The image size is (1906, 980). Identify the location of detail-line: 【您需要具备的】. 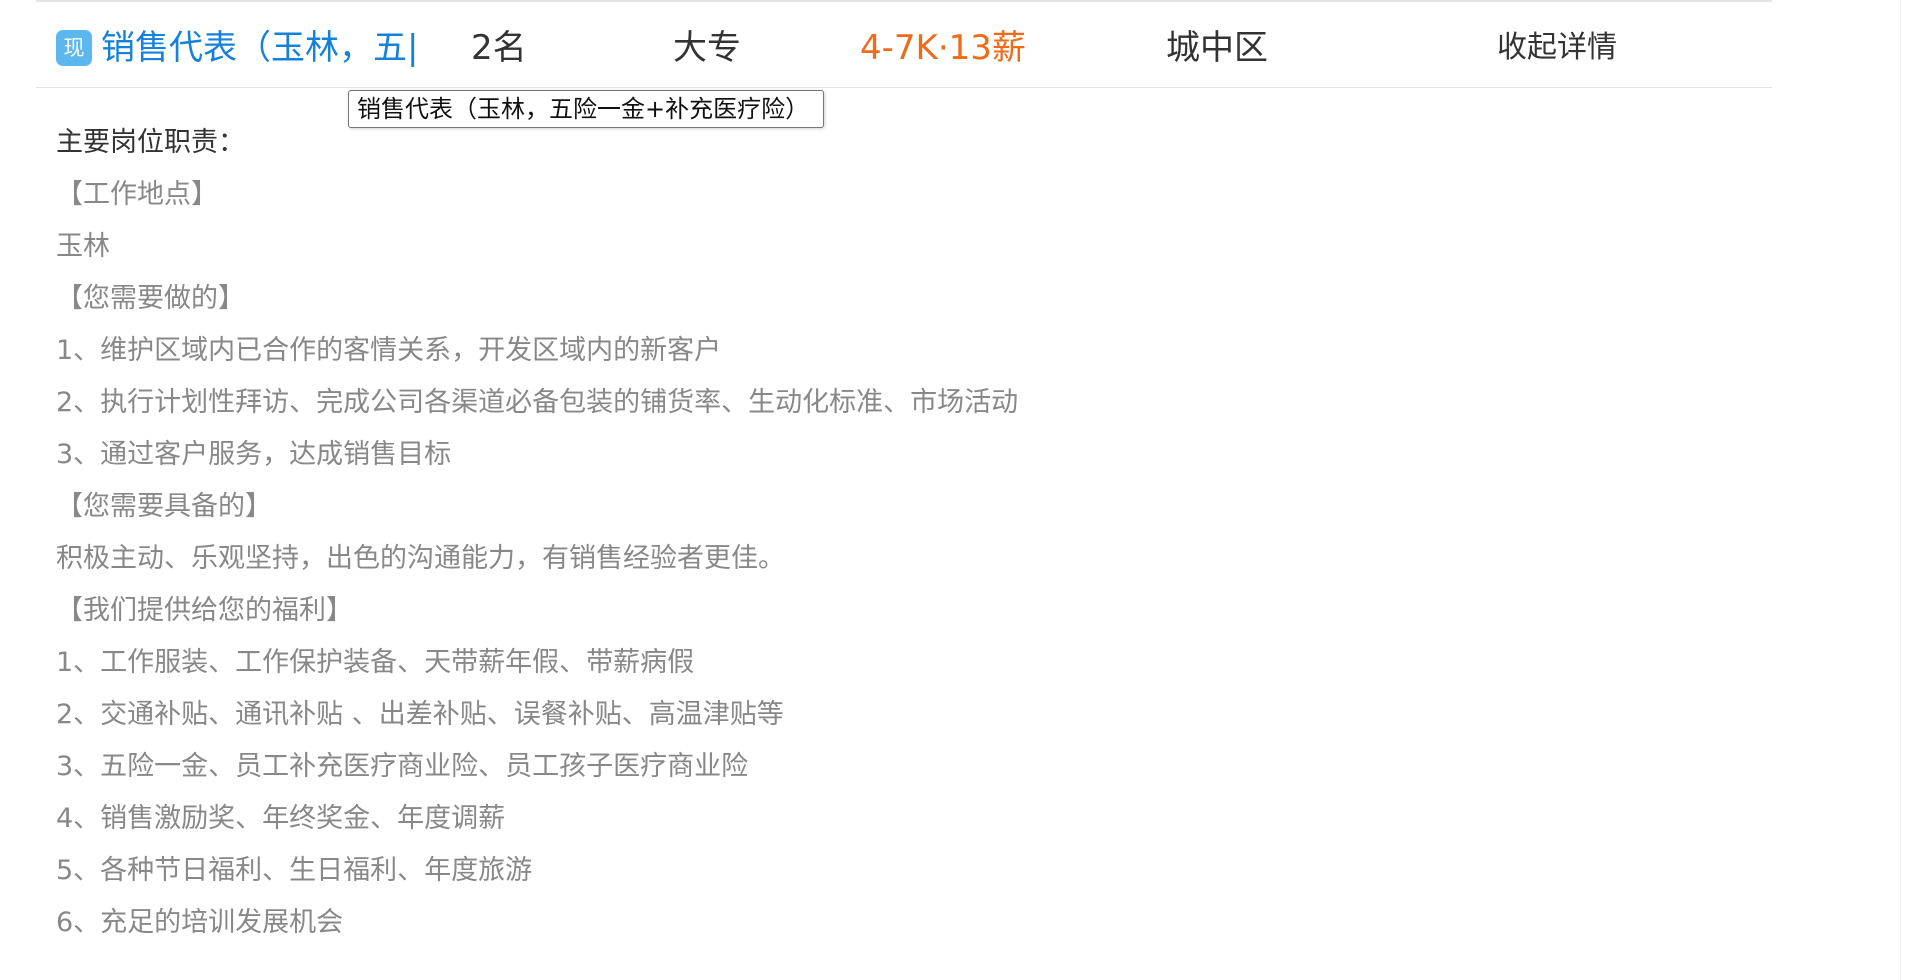
(164, 506).